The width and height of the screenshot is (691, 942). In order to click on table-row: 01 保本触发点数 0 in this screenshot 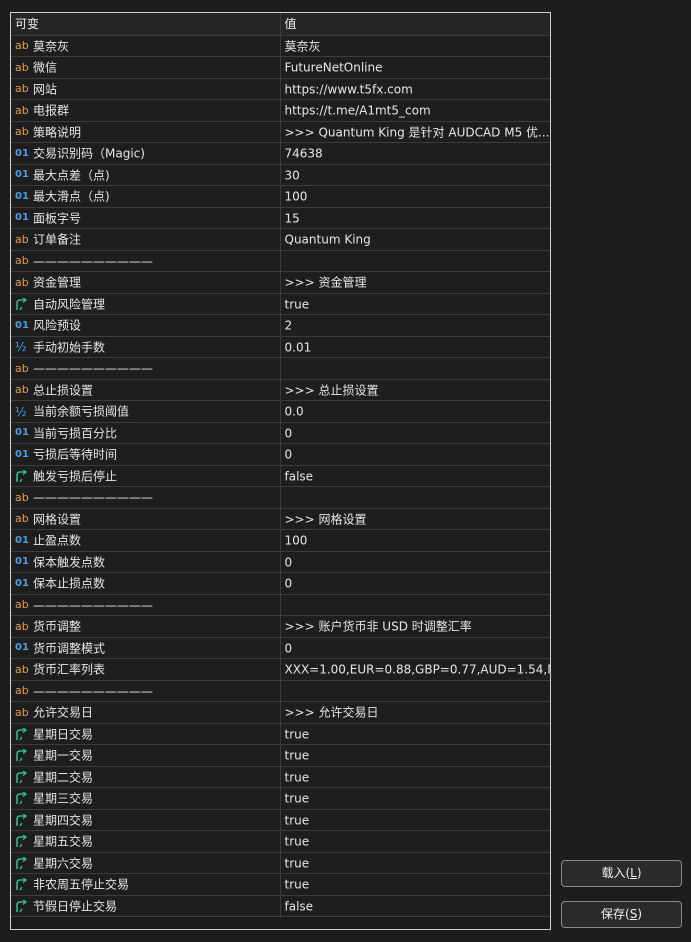, I will do `click(280, 562)`.